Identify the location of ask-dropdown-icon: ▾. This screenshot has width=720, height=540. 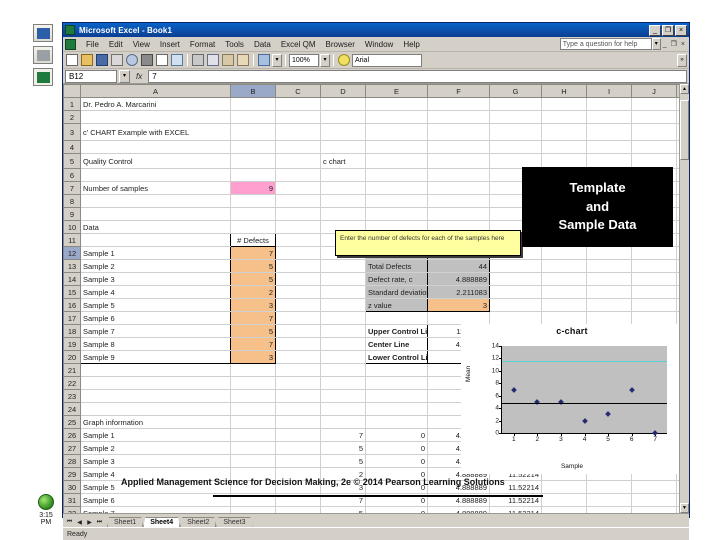
(656, 44).